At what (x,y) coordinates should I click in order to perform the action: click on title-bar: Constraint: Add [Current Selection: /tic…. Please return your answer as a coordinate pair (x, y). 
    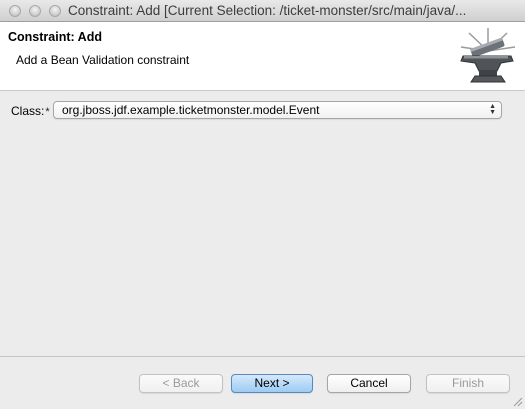
    Looking at the image, I should click on (262, 11).